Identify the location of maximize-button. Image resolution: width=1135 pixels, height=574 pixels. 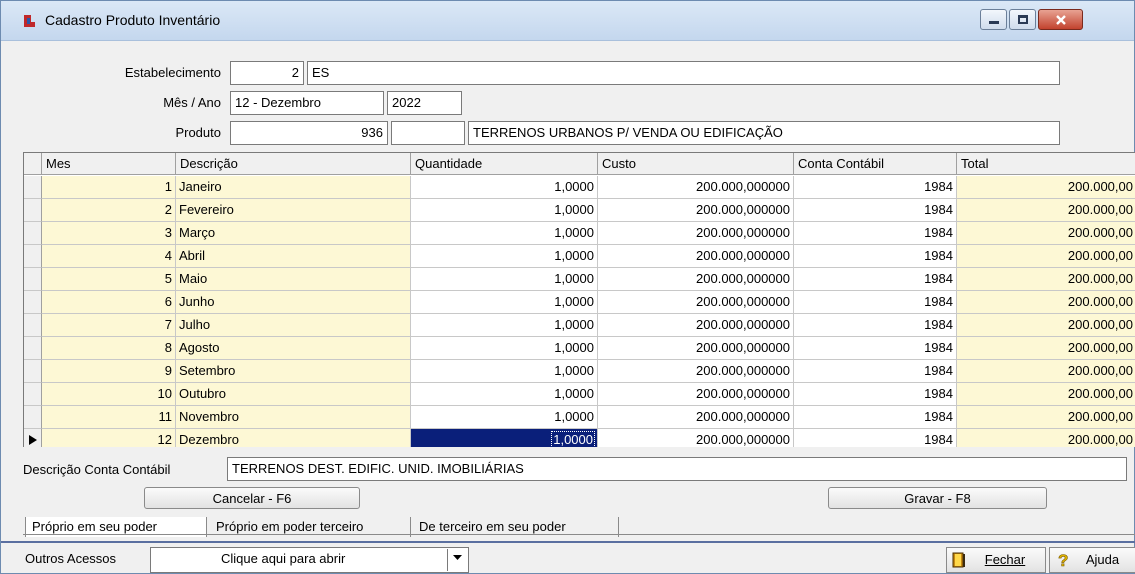
(1022, 19).